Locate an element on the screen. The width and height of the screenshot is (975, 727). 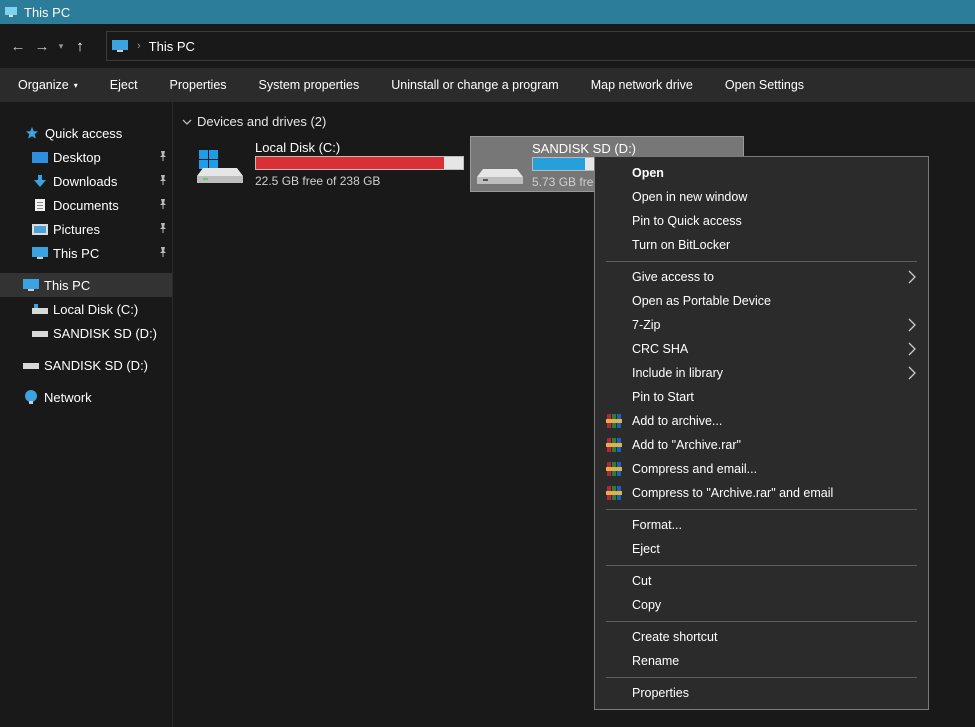
sidebar-item-this-pc-pinned: This PC is located at coordinates (86, 253).